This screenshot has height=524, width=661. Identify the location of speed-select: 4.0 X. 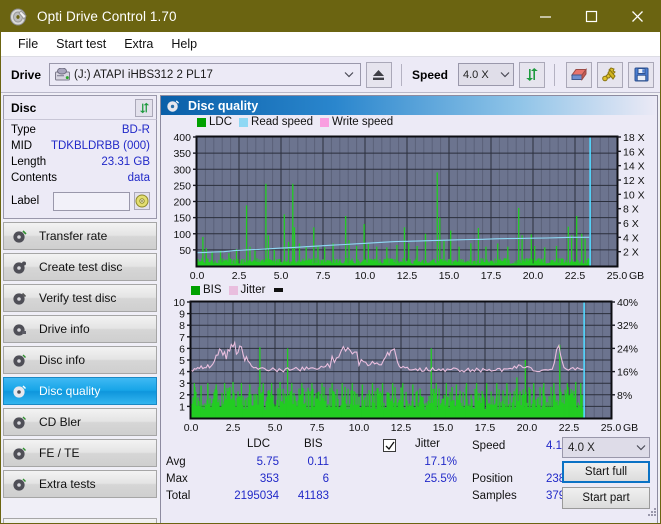
(486, 74).